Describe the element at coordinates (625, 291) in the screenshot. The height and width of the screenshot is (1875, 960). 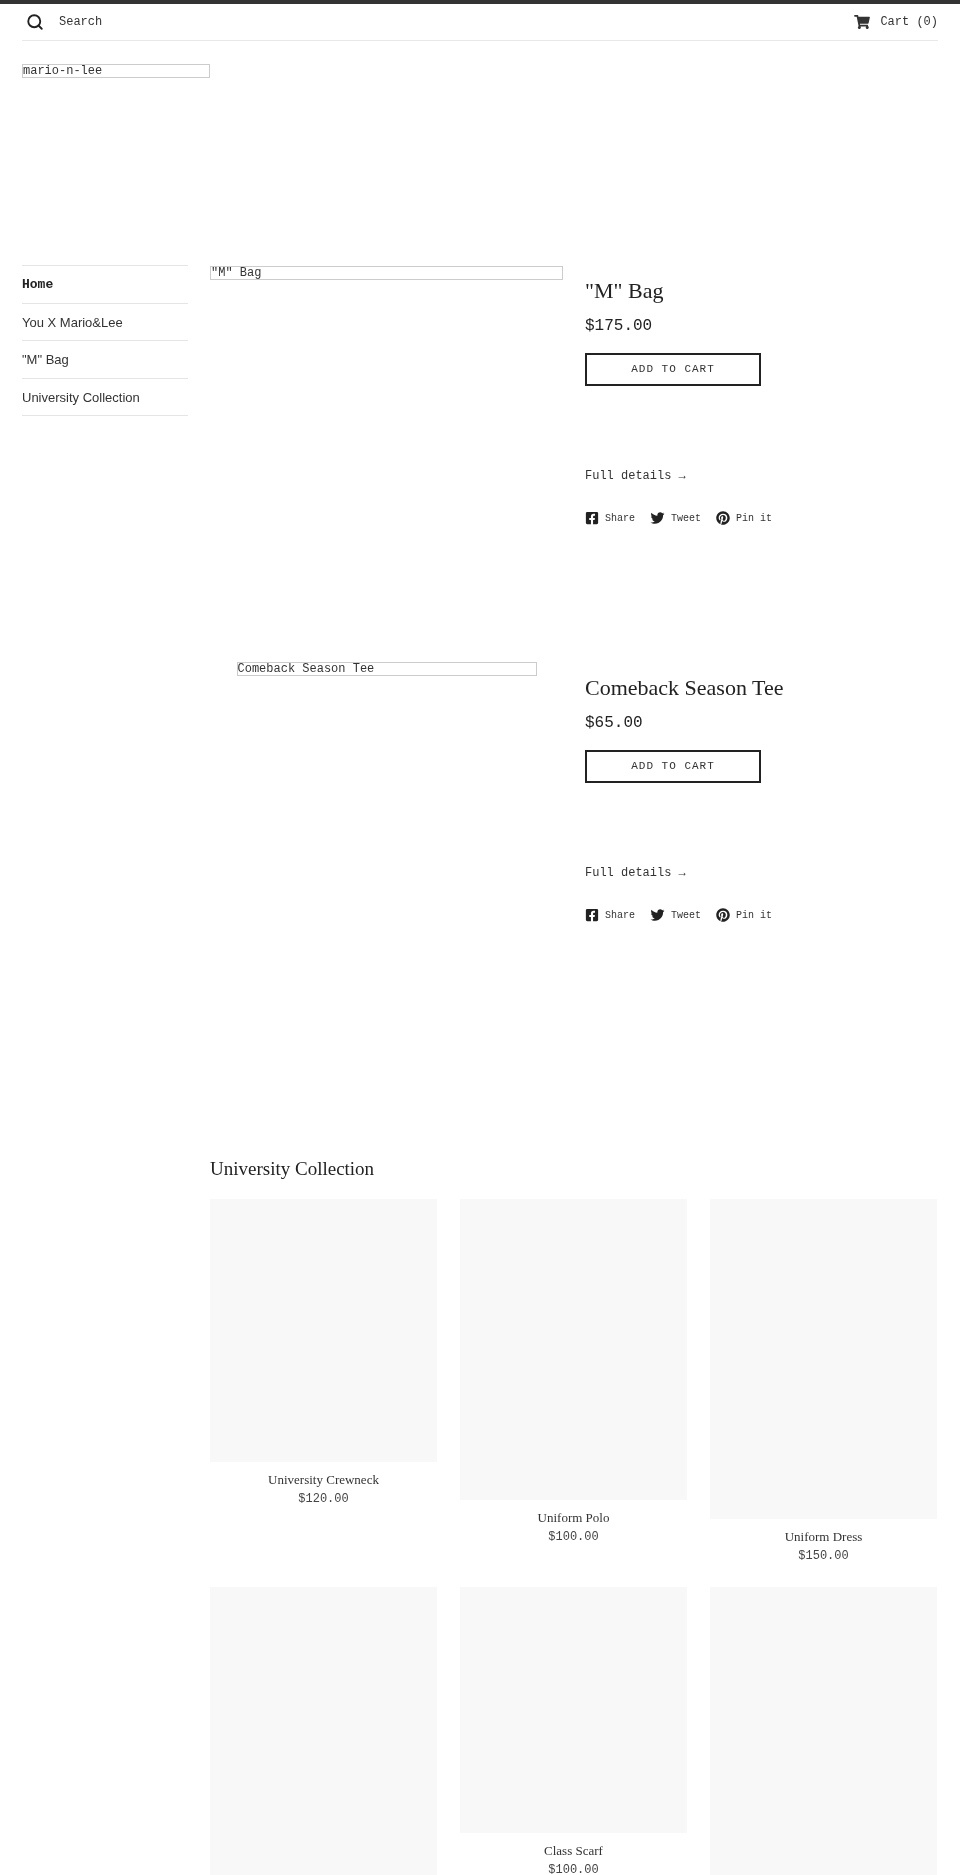
I see `product-title: "M" Bag` at that location.